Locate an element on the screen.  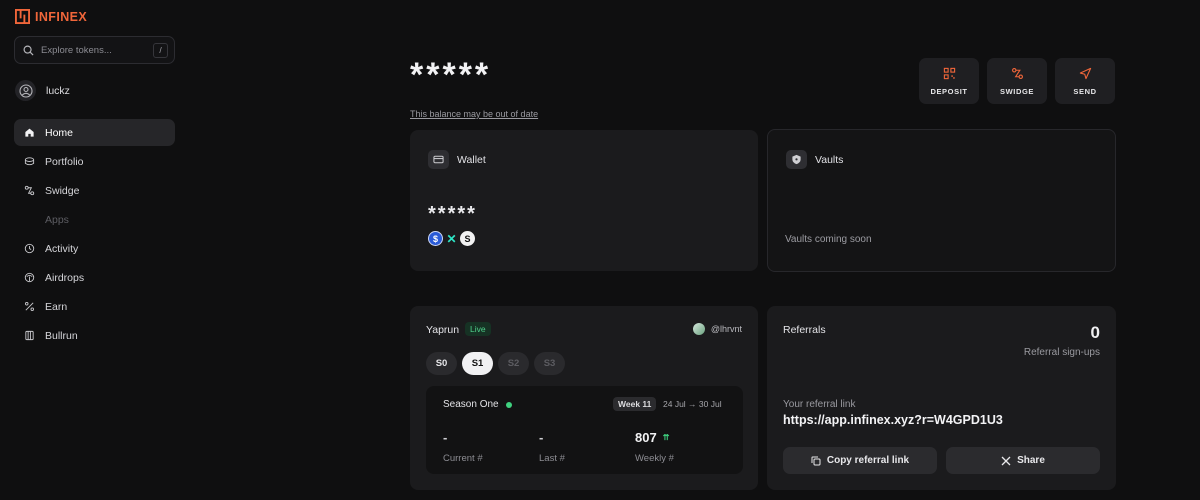
stat-last: - Last # is located at coordinates (552, 447).